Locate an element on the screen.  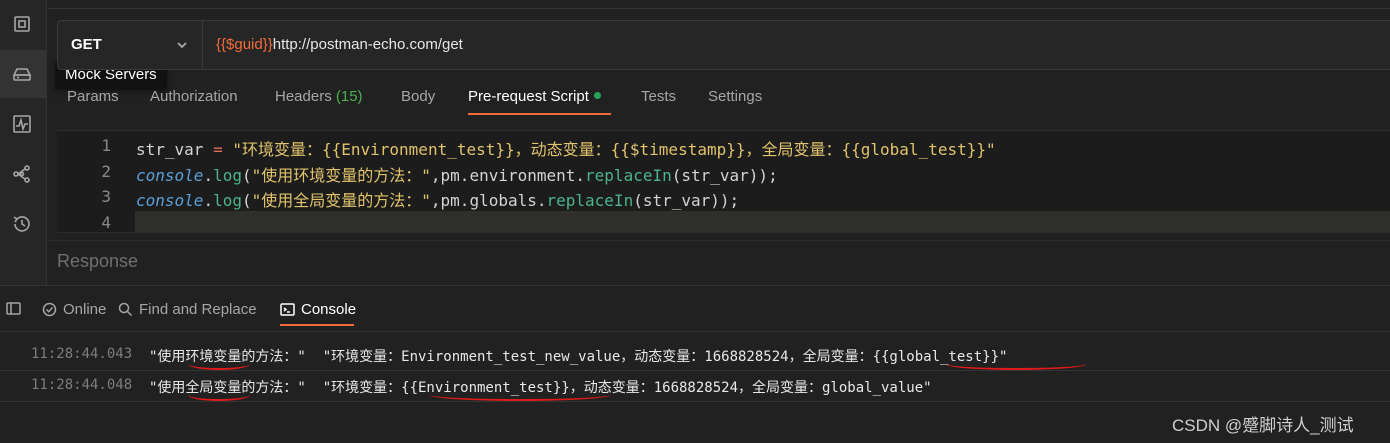
tab-body: Body is located at coordinates (418, 96).